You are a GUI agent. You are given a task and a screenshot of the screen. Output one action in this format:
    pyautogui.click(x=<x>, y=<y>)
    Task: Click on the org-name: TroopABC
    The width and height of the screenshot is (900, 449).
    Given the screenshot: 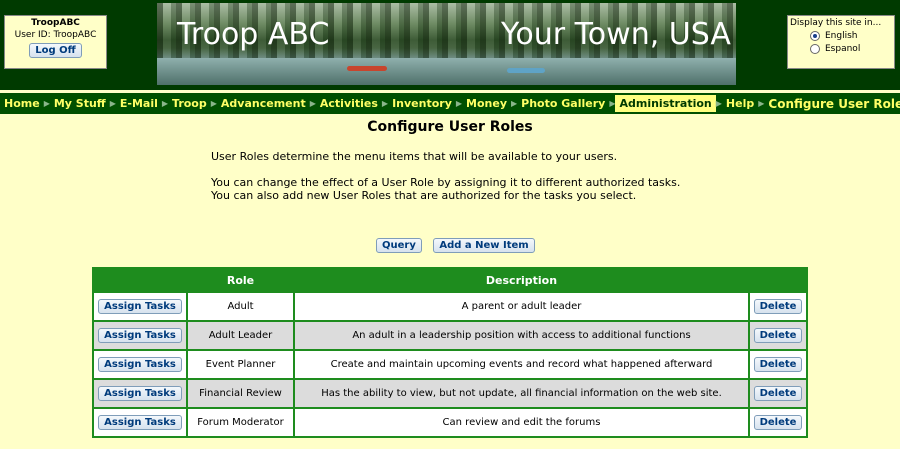 What is the action you would take?
    pyautogui.click(x=55, y=23)
    